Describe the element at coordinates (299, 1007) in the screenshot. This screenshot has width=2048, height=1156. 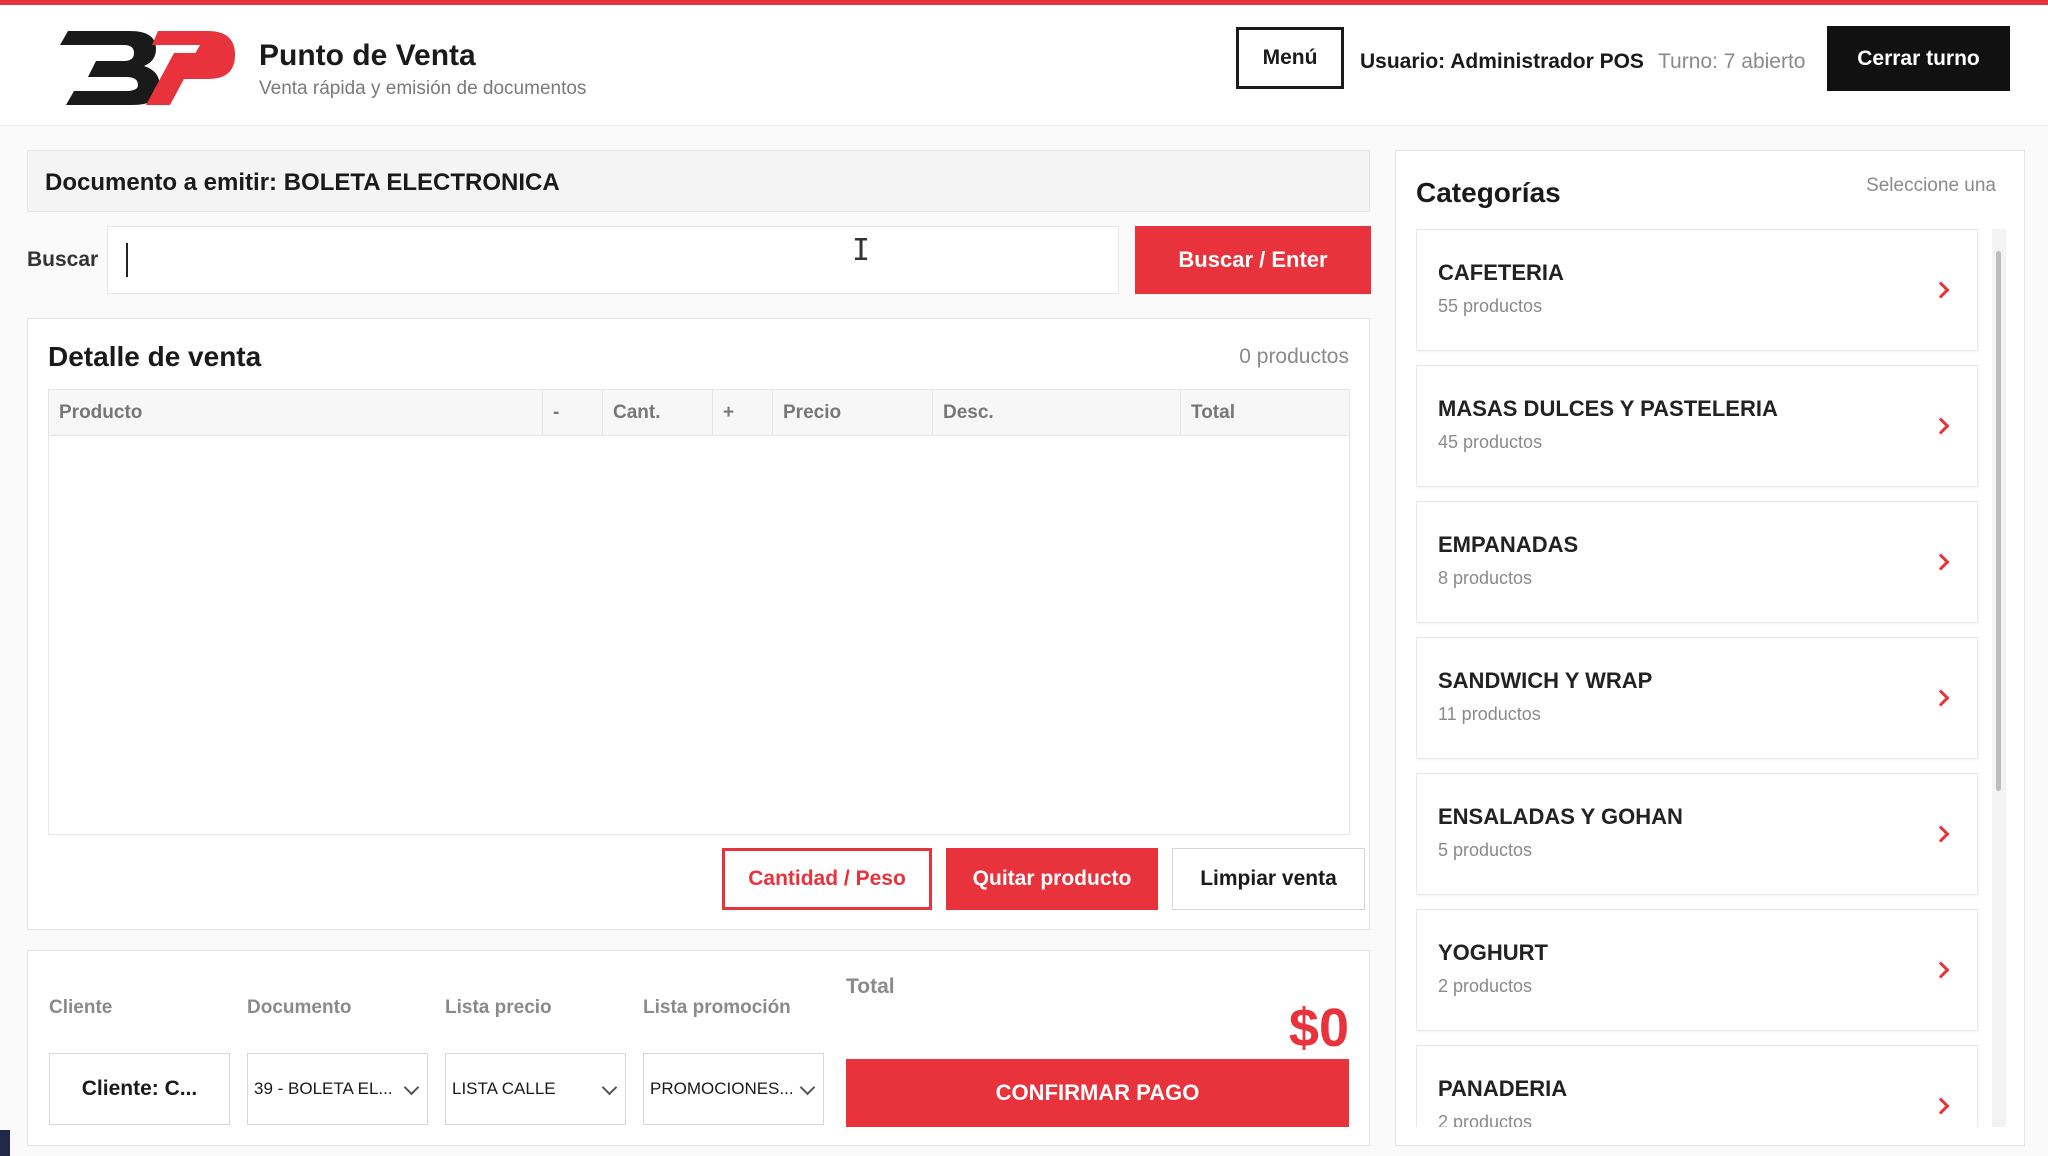
I see `document-type-label: Documento` at that location.